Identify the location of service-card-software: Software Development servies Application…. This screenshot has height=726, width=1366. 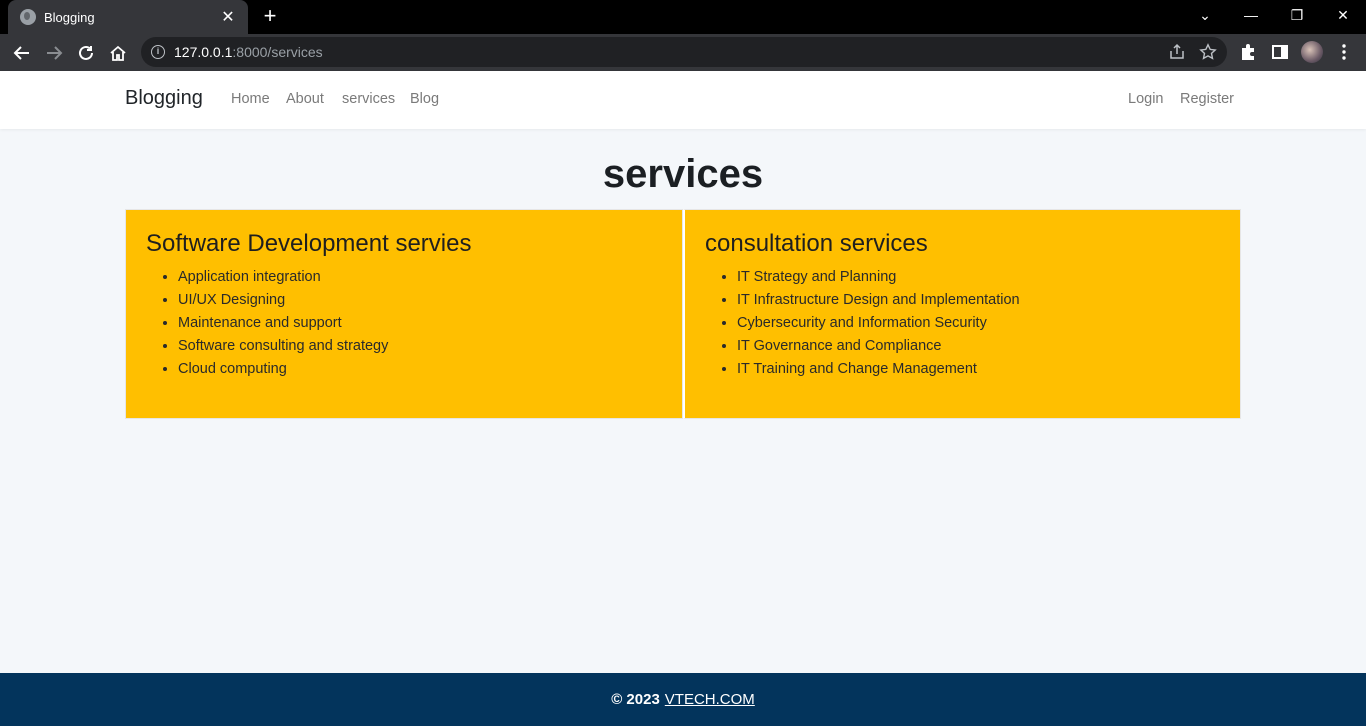
(404, 314).